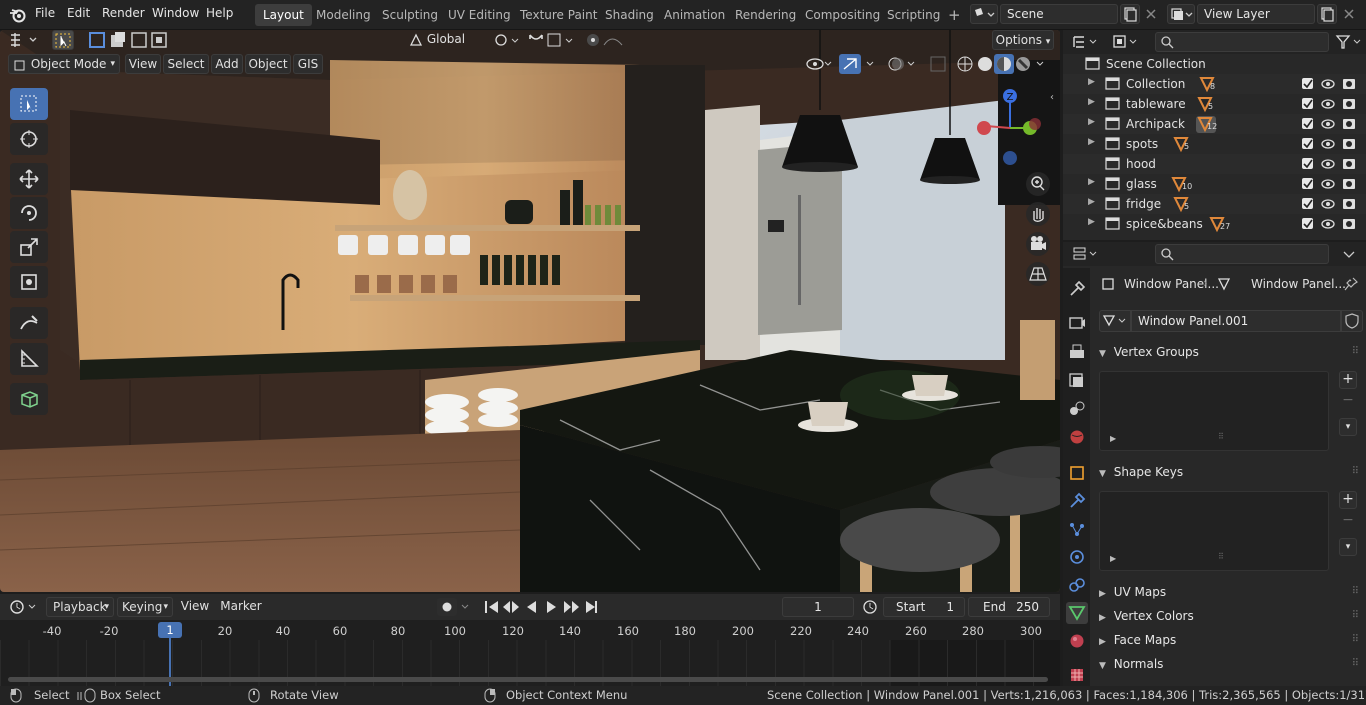 This screenshot has width=1366, height=705. I want to click on tab-sculpting: Sculpting, so click(410, 15).